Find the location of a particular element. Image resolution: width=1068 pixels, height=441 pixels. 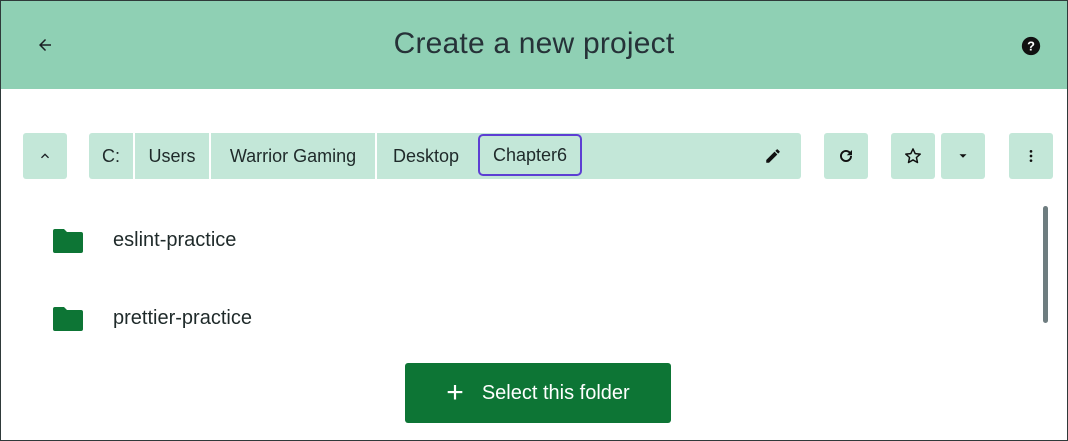

more-options-button is located at coordinates (1031, 156).